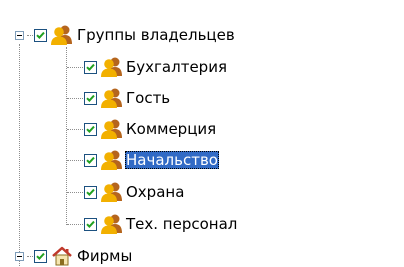  Describe the element at coordinates (156, 35) in the screenshot. I see `tree-node-label: Группы владельцев` at that location.